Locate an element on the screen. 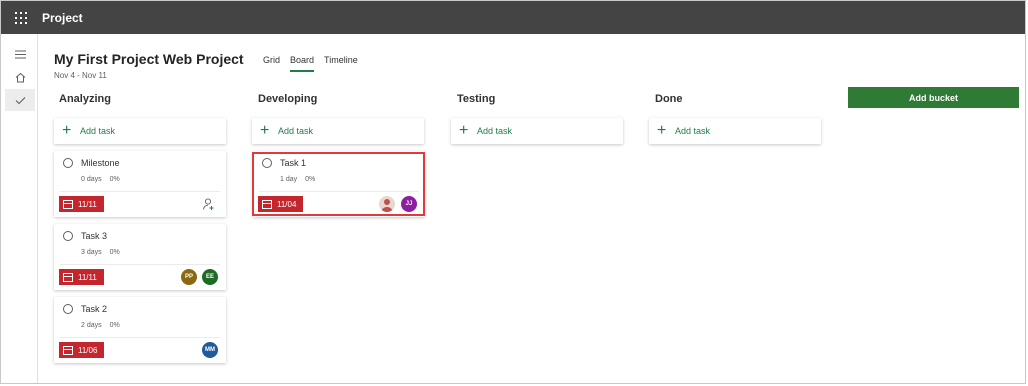 The image size is (1028, 386). view-tabs: Grid Board Timeline is located at coordinates (310, 63).